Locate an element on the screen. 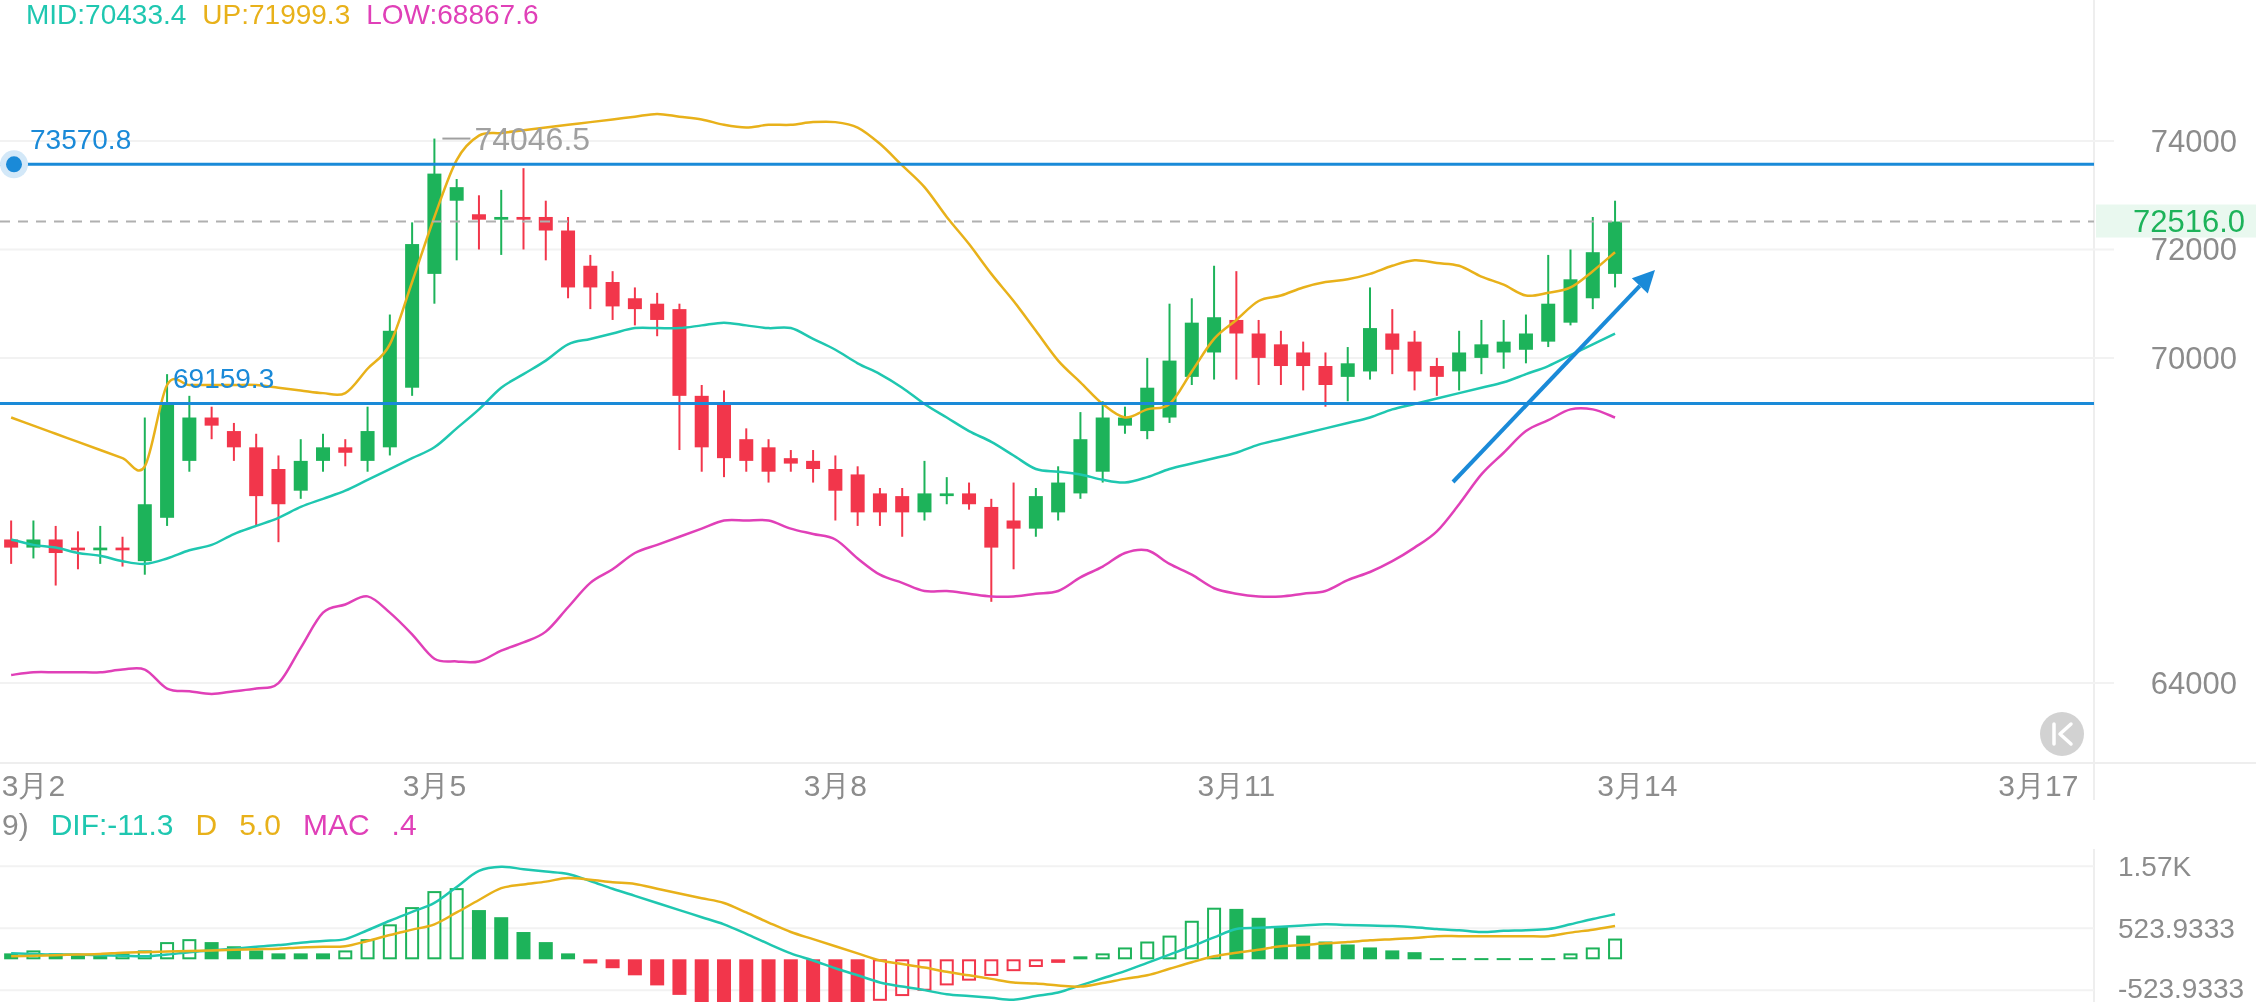 The image size is (2256, 1002). indicator-value: .4 is located at coordinates (404, 824).